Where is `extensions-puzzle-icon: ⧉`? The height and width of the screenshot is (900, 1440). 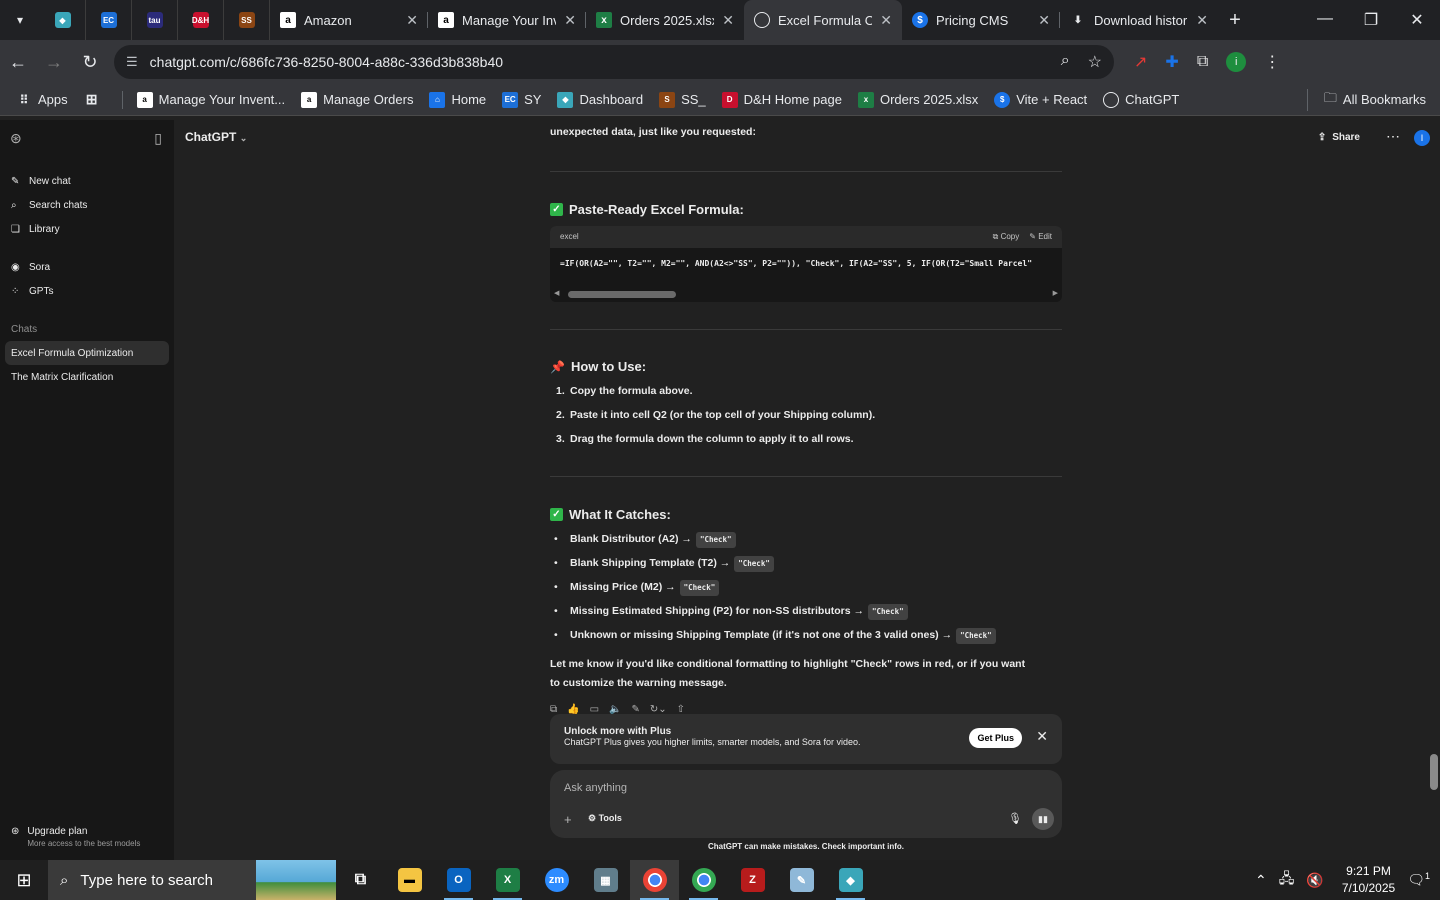 extensions-puzzle-icon: ⧉ is located at coordinates (1202, 62).